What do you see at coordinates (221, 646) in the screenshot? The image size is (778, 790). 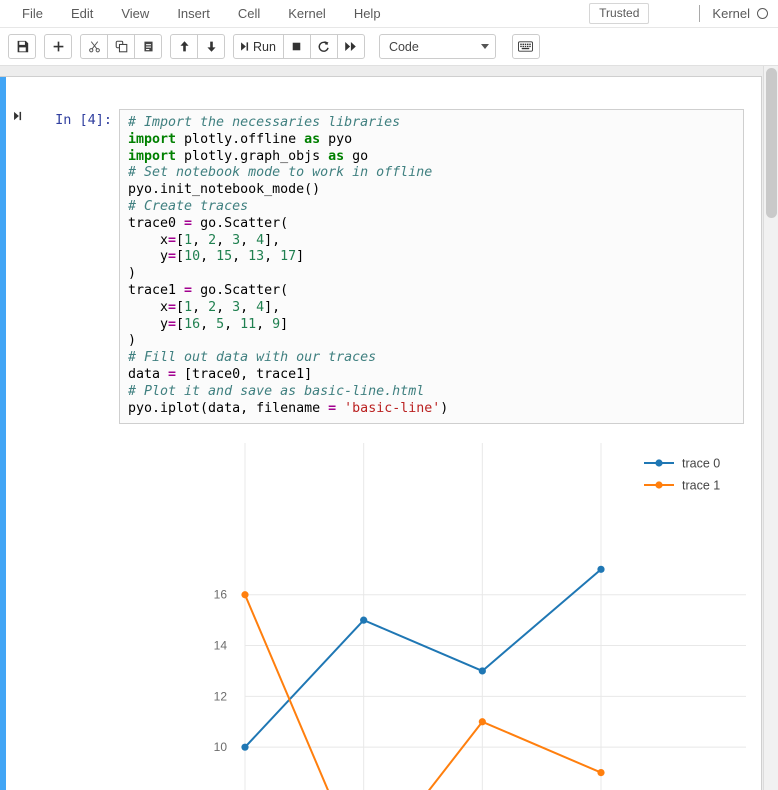 I see `y-axis-tick-label: 14` at bounding box center [221, 646].